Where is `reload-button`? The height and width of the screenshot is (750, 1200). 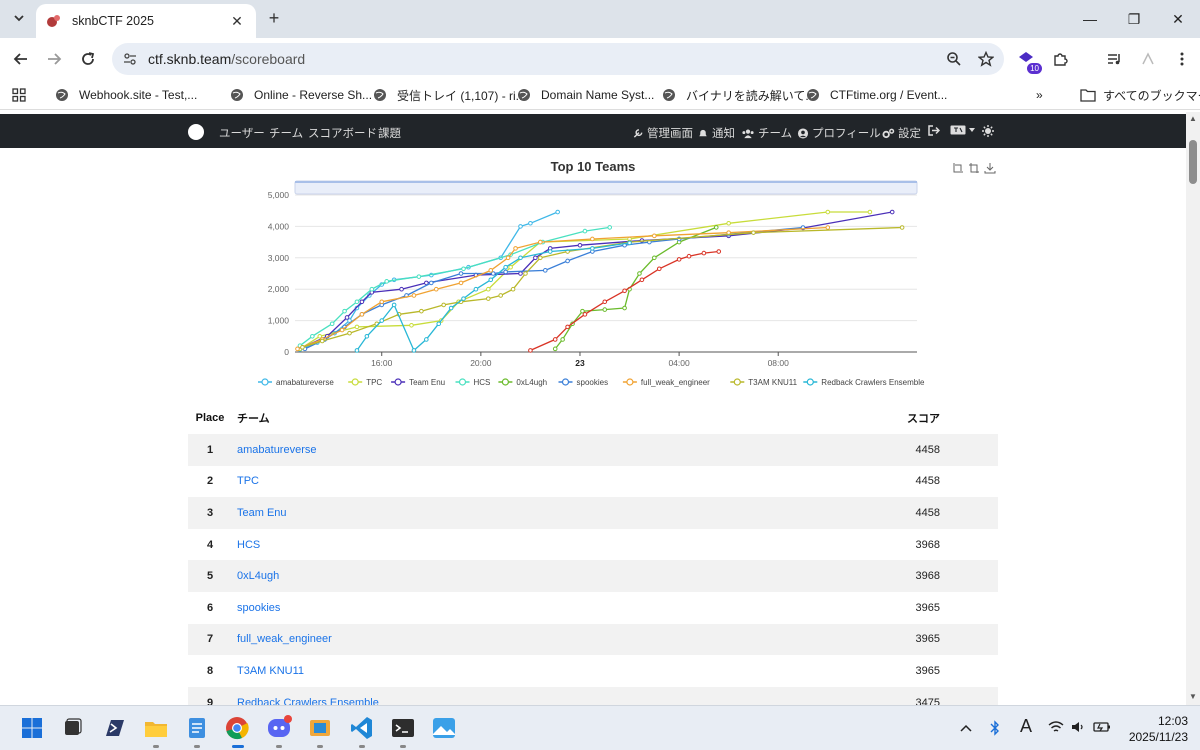 reload-button is located at coordinates (88, 59).